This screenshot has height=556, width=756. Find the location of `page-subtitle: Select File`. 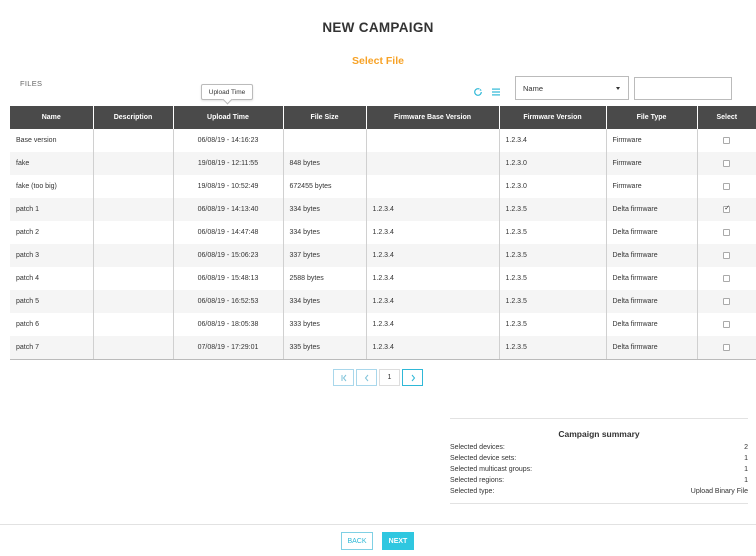

page-subtitle: Select File is located at coordinates (378, 61).